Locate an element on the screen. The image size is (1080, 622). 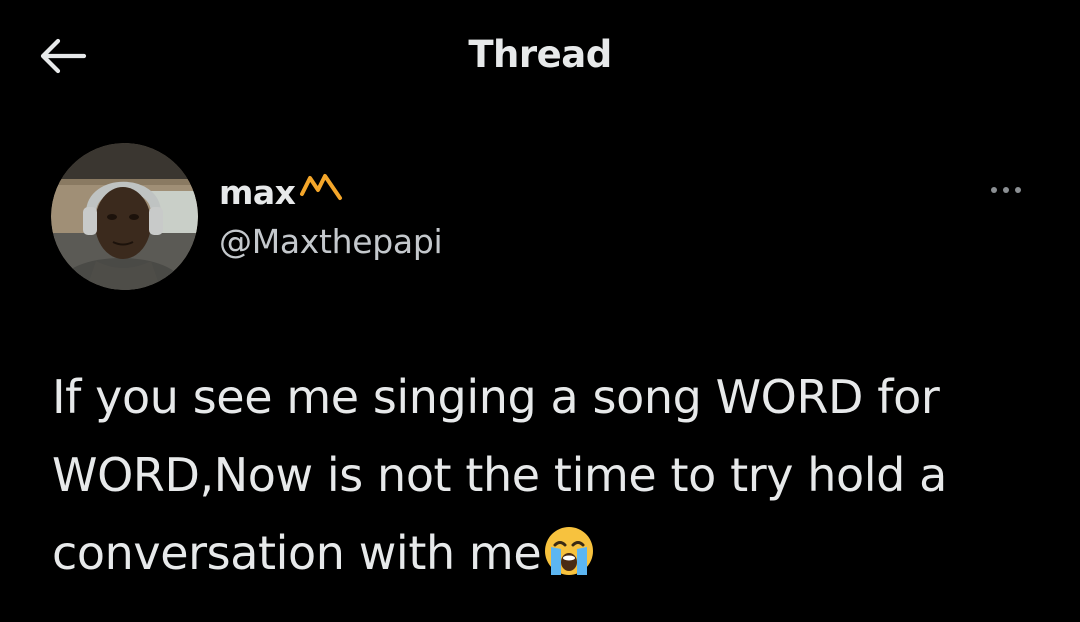
loudly-crying-face-icon is located at coordinates (569, 561).